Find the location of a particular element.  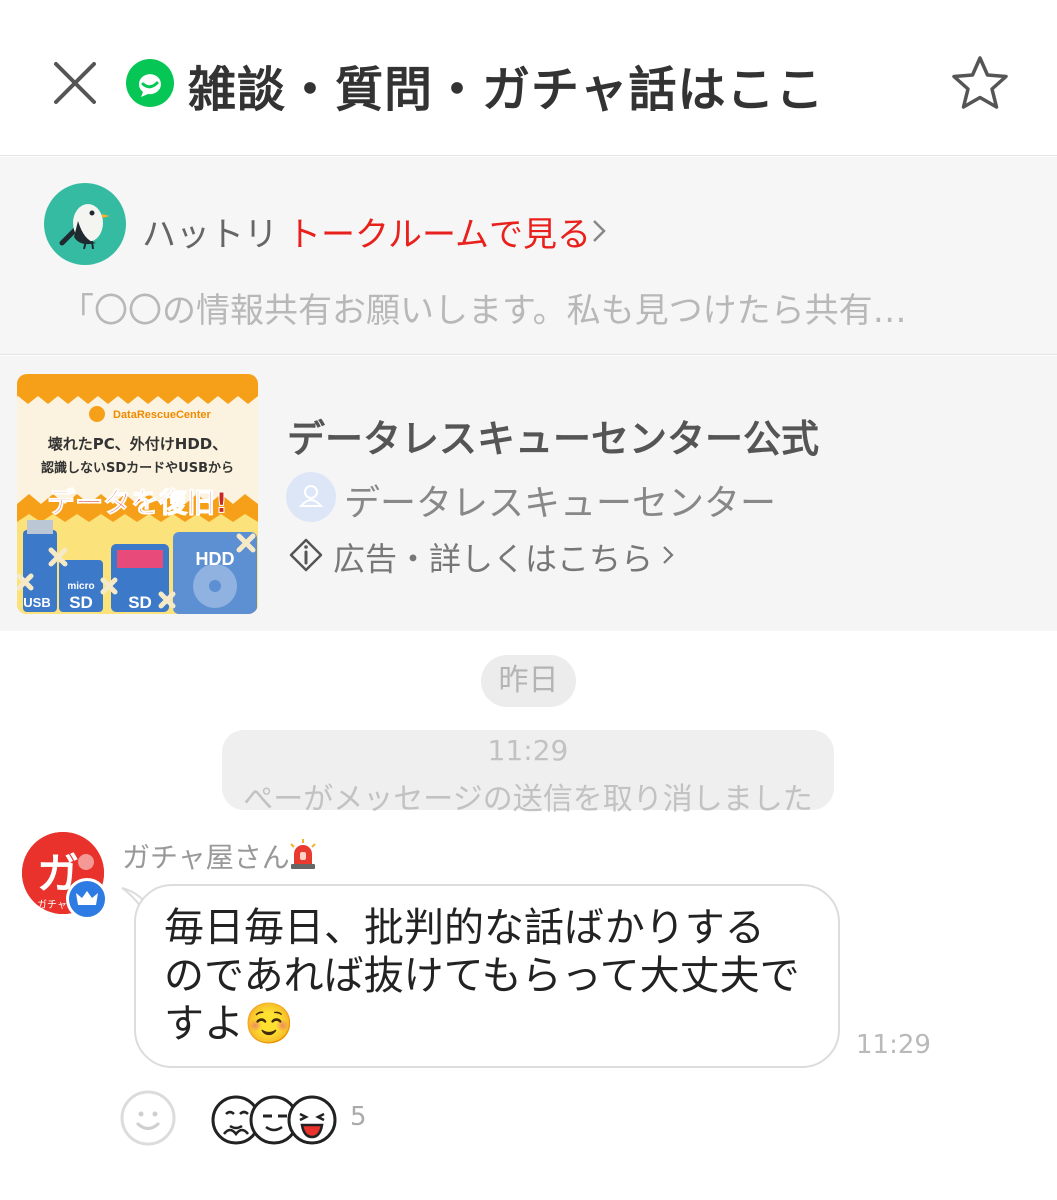

person-icon is located at coordinates (311, 496).